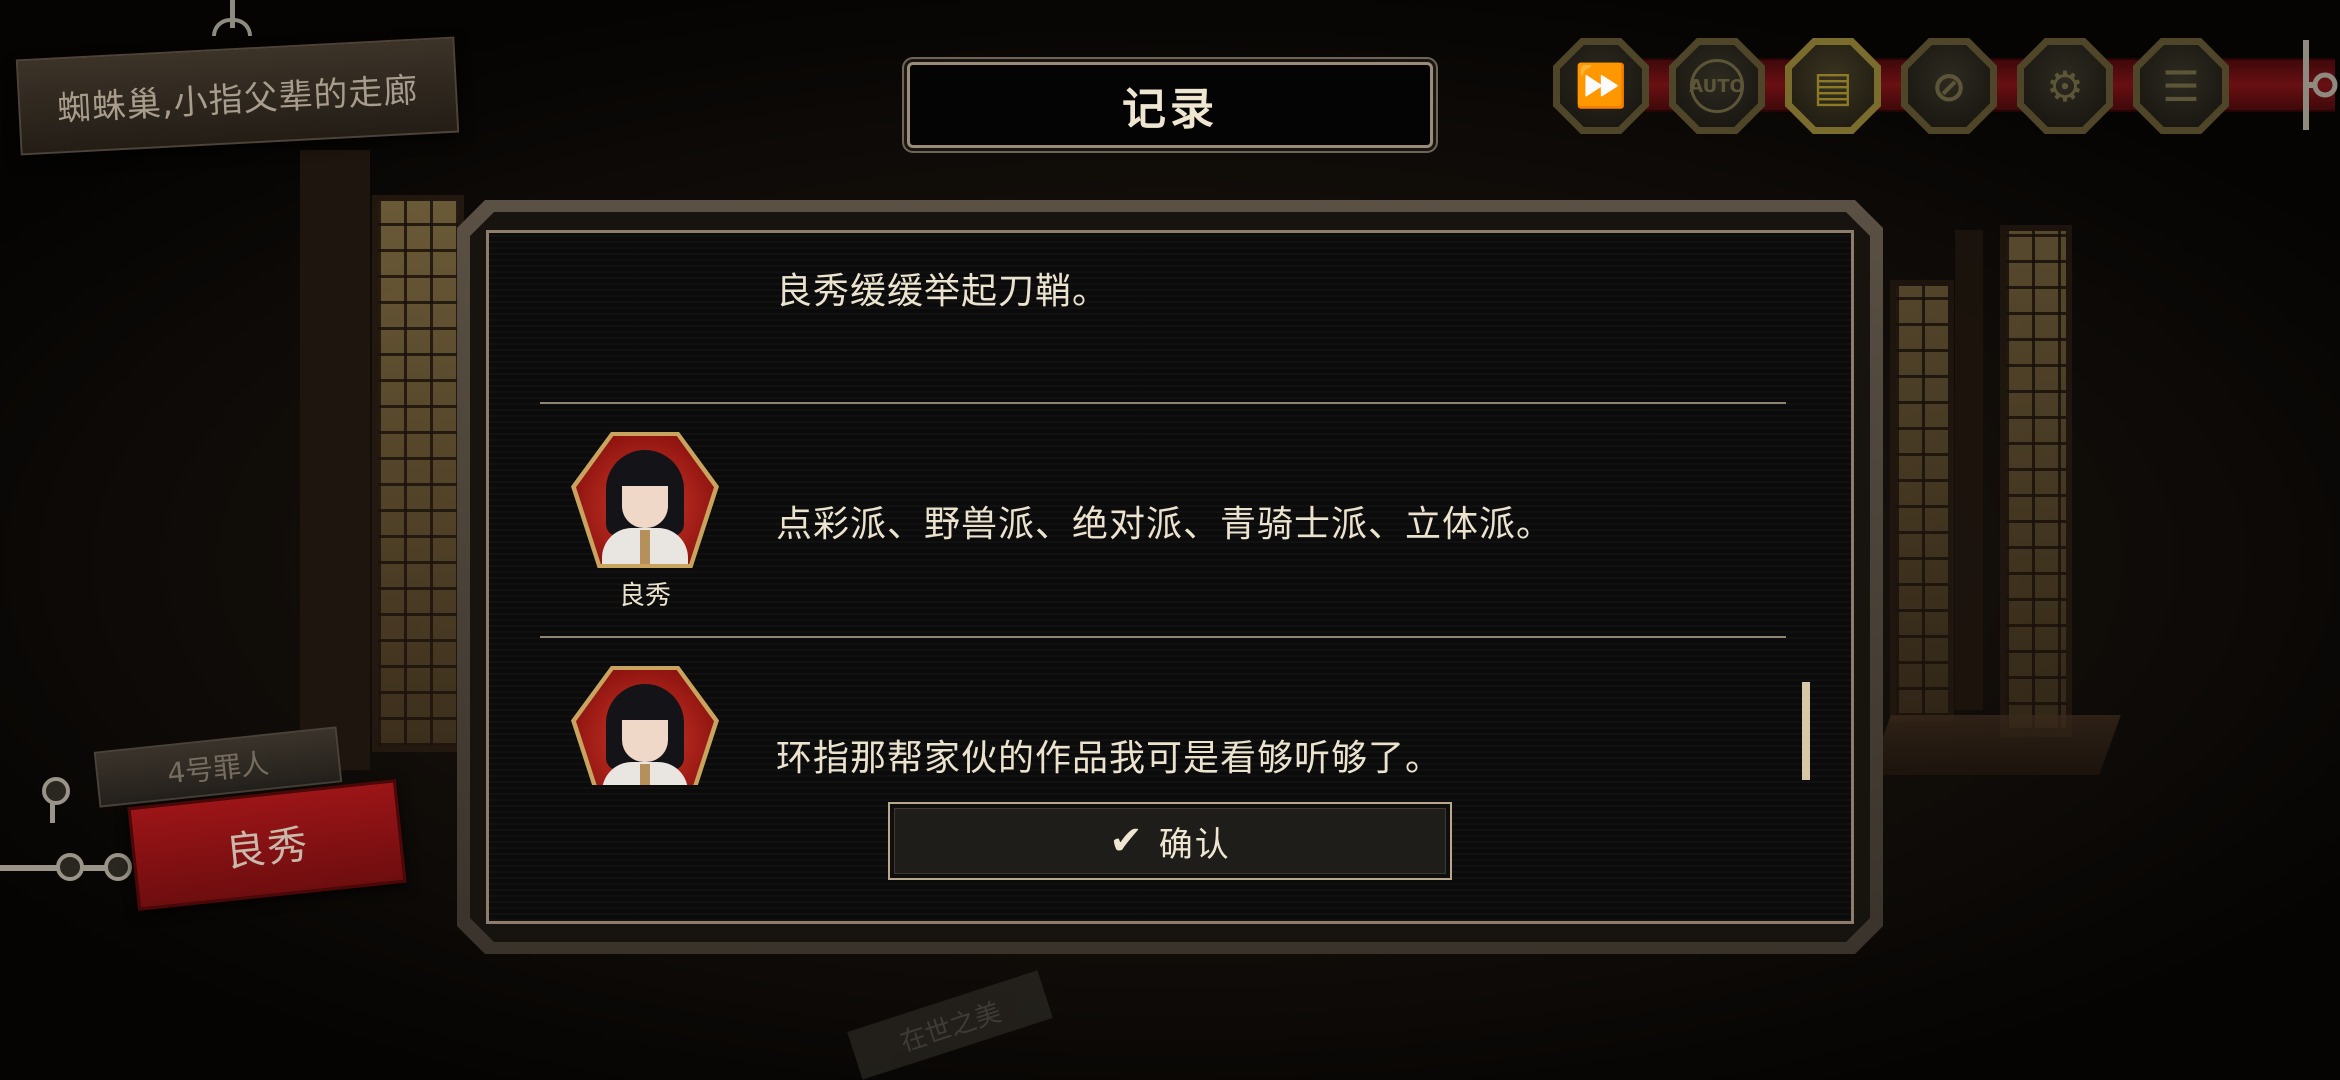 Image resolution: width=2340 pixels, height=1080 pixels. What do you see at coordinates (1163, 722) in the screenshot?
I see `log-entry-clip: 环指那帮家伙的作品我可是看够听够了。` at bounding box center [1163, 722].